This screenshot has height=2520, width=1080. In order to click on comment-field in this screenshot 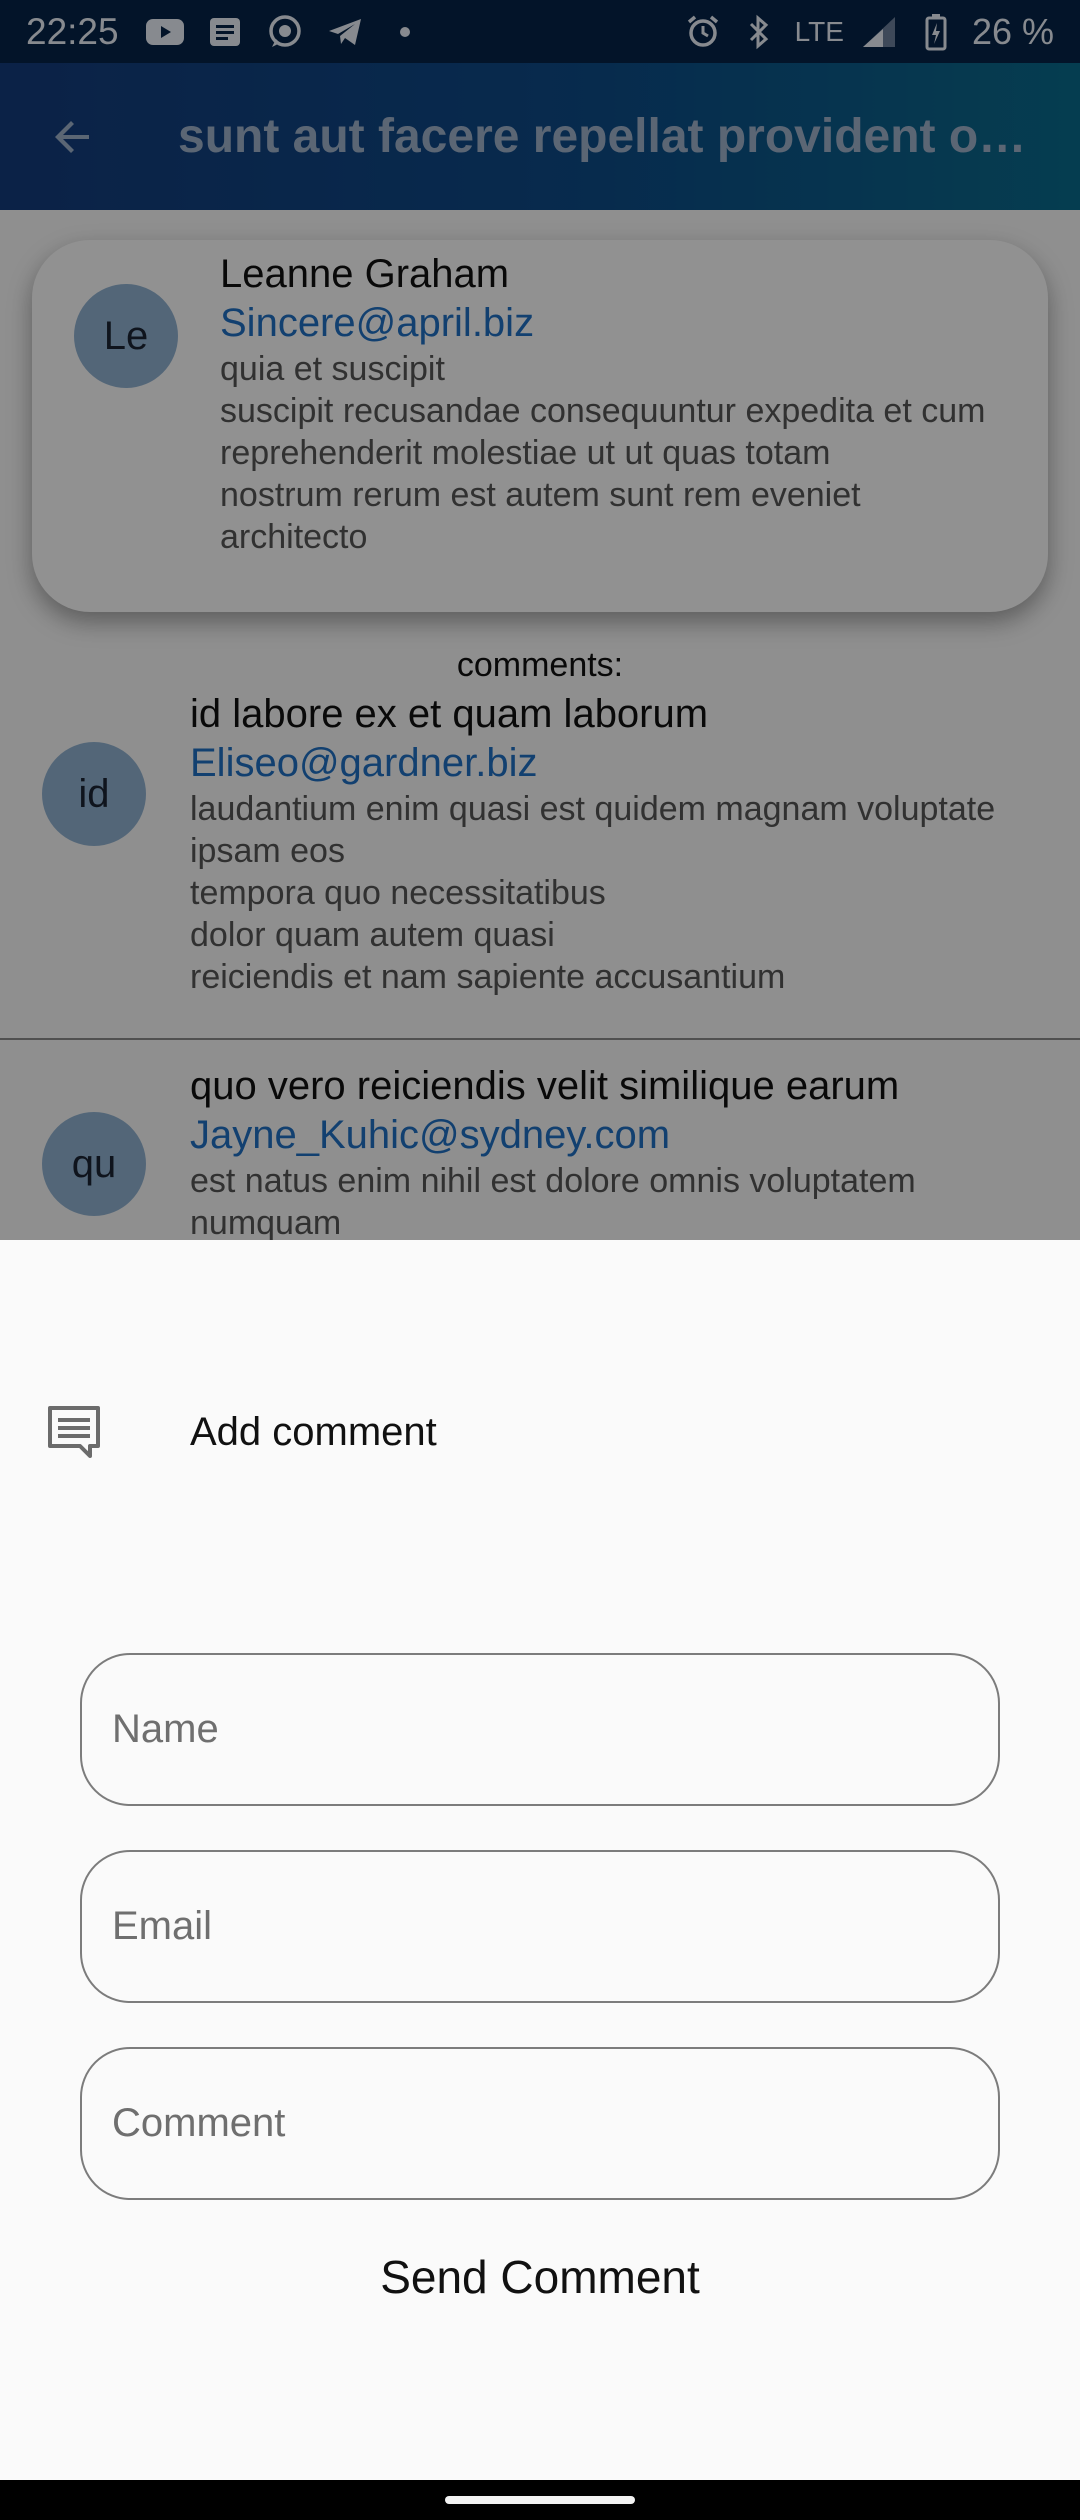, I will do `click(540, 2123)`.